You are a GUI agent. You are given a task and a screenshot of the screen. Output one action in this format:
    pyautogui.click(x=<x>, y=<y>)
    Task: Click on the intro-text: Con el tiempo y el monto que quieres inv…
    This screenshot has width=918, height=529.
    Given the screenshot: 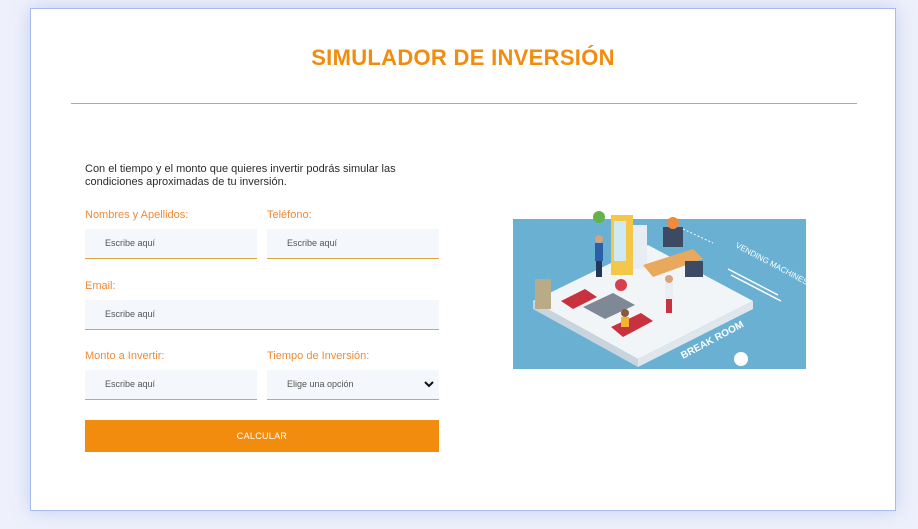 What is the action you would take?
    pyautogui.click(x=240, y=175)
    